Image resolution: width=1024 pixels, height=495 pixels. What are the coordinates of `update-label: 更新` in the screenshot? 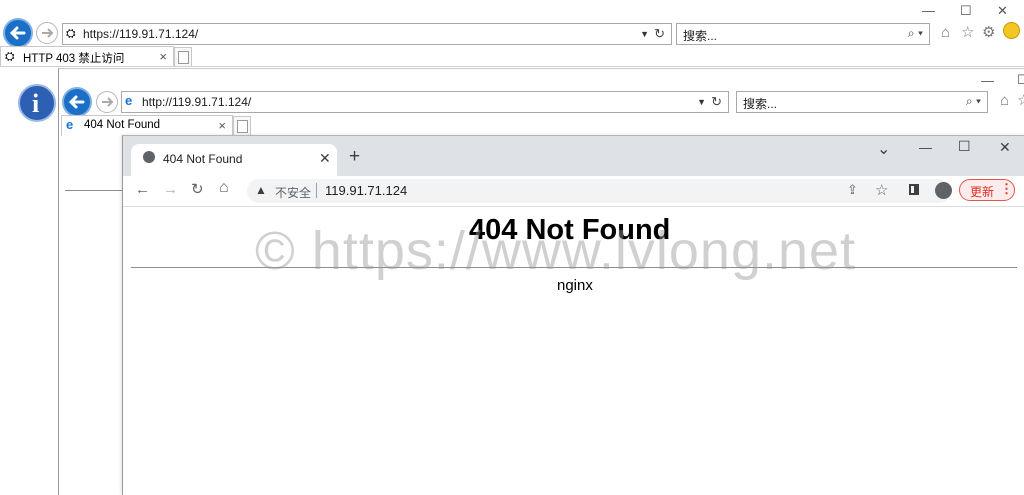 It's located at (982, 192).